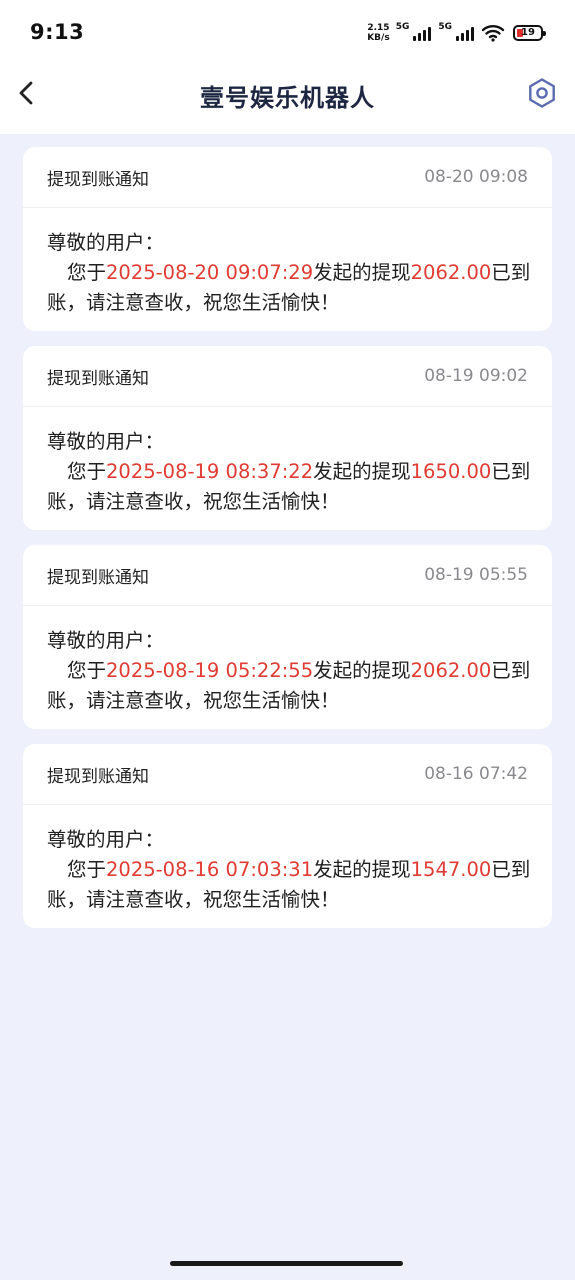 The height and width of the screenshot is (1280, 575). Describe the element at coordinates (476, 177) in the screenshot. I see `notification-time: 08-20 09:08` at that location.